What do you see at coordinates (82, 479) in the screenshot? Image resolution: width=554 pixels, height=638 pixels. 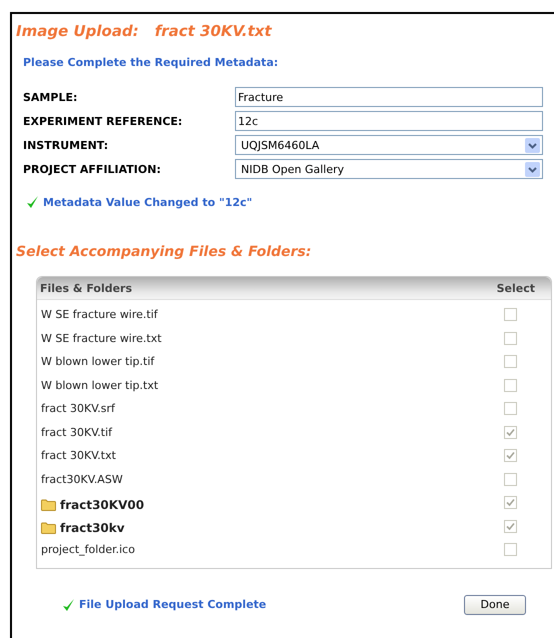 I see `file-name: fract30KV.ASW` at bounding box center [82, 479].